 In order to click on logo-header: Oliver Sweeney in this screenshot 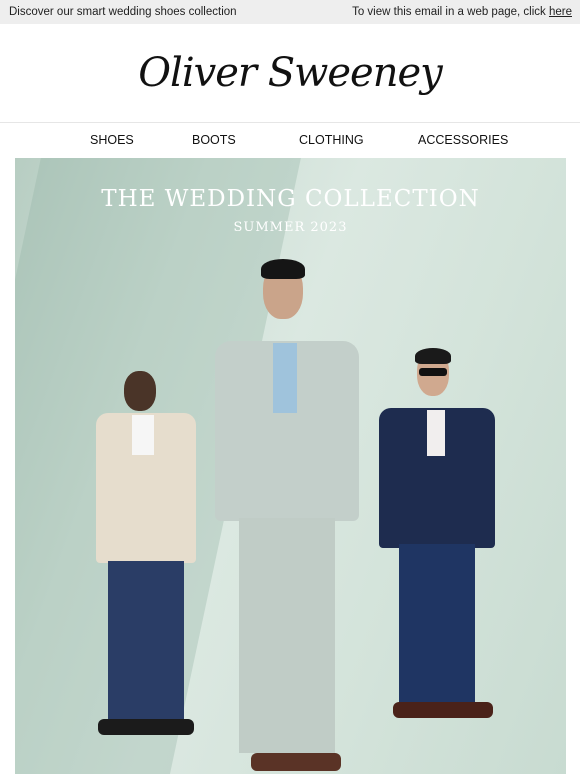, I will do `click(290, 73)`.